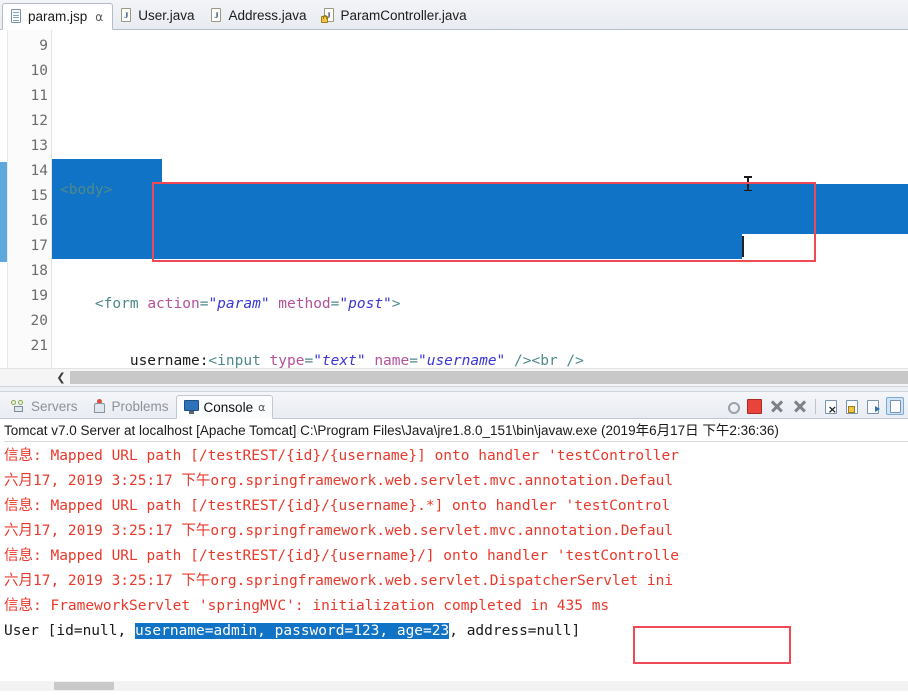 The height and width of the screenshot is (695, 908). I want to click on remove-launch-icon, so click(777, 406).